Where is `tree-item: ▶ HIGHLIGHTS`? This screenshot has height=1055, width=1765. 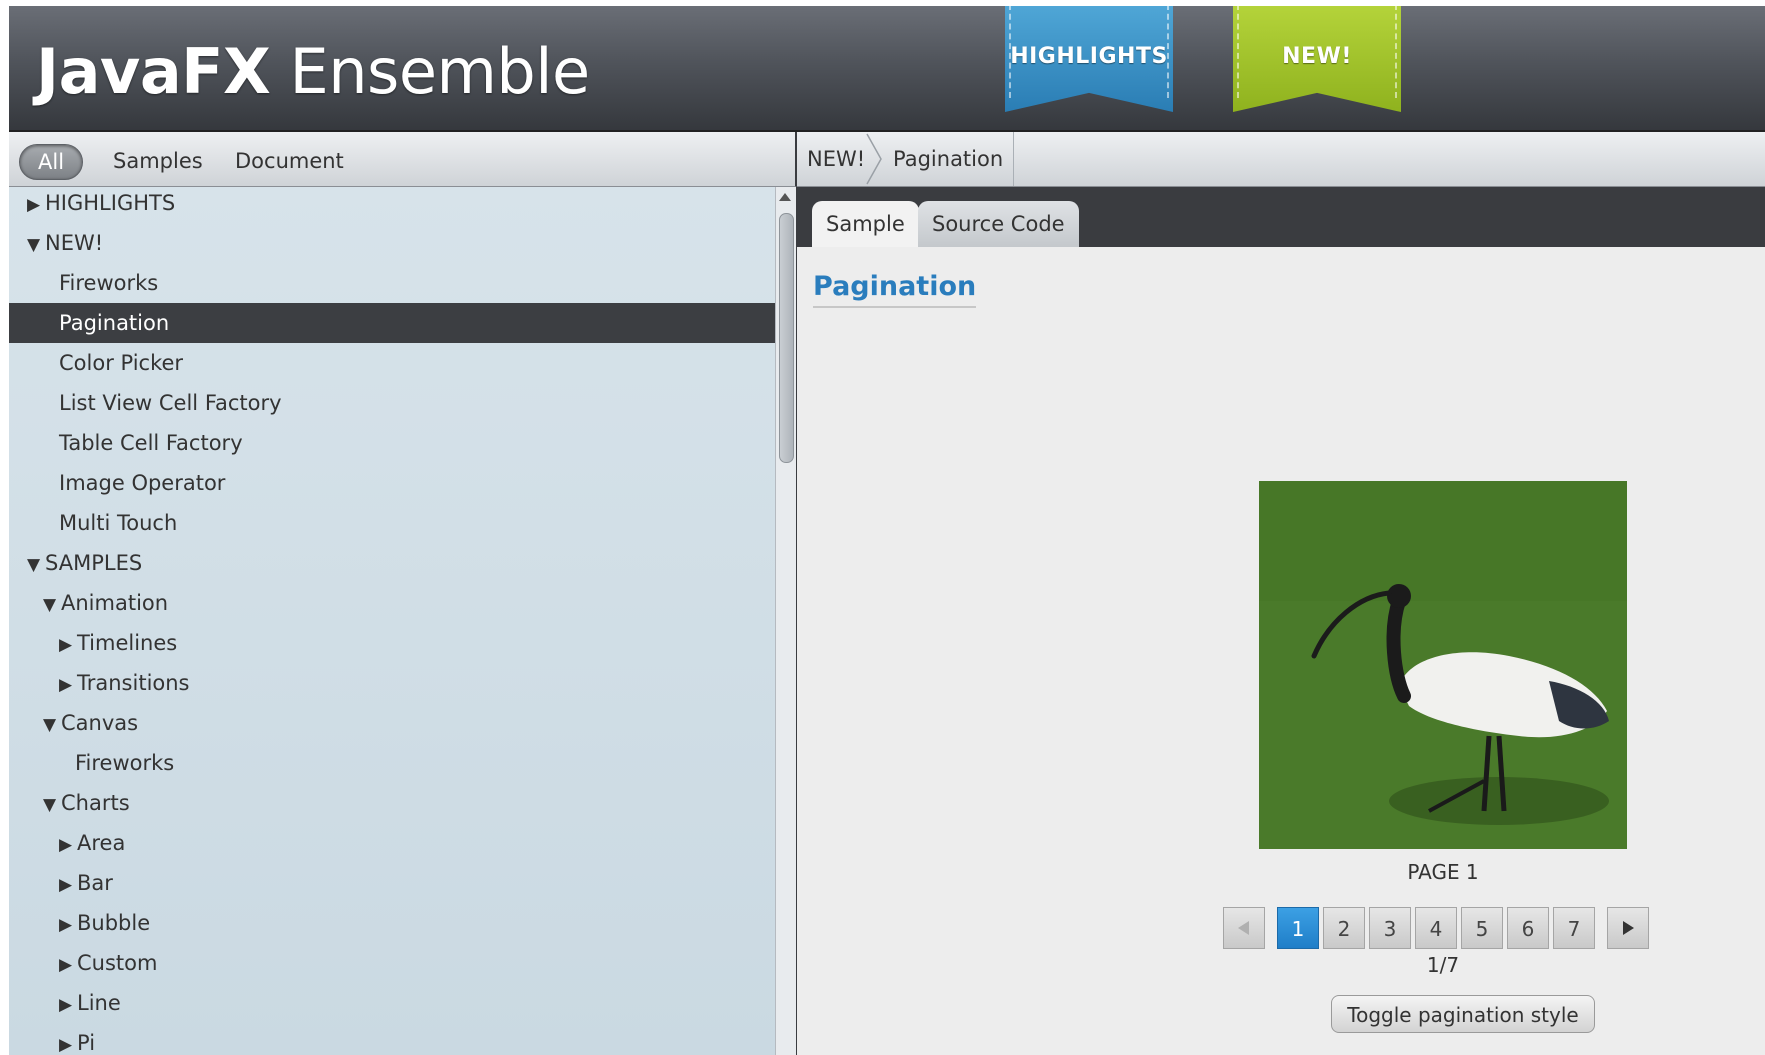 tree-item: ▶ HIGHLIGHTS is located at coordinates (392, 205).